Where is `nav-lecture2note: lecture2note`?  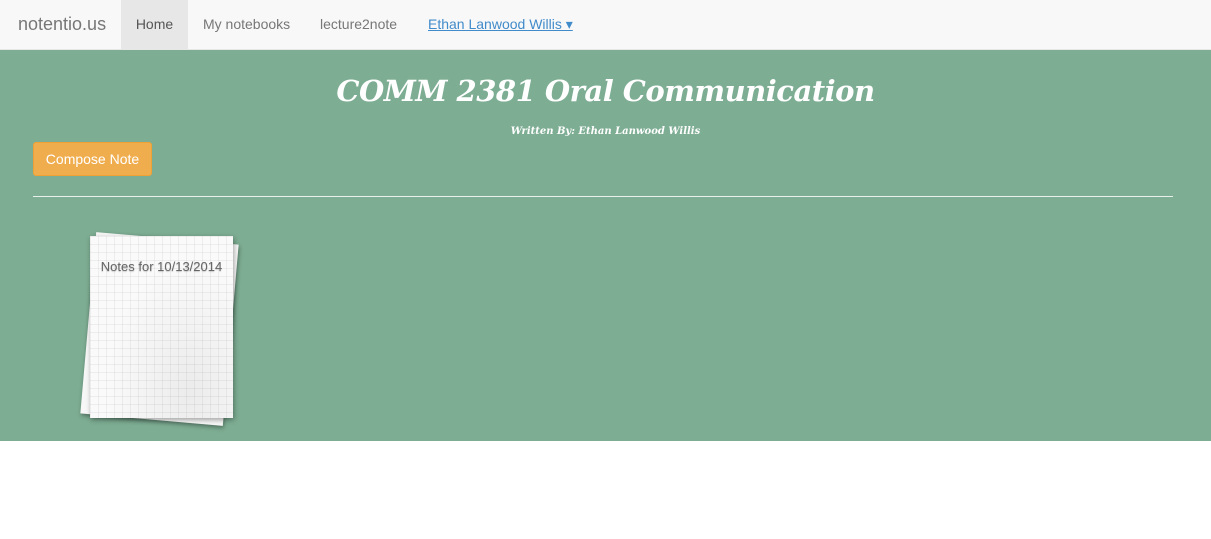 nav-lecture2note: lecture2note is located at coordinates (358, 24).